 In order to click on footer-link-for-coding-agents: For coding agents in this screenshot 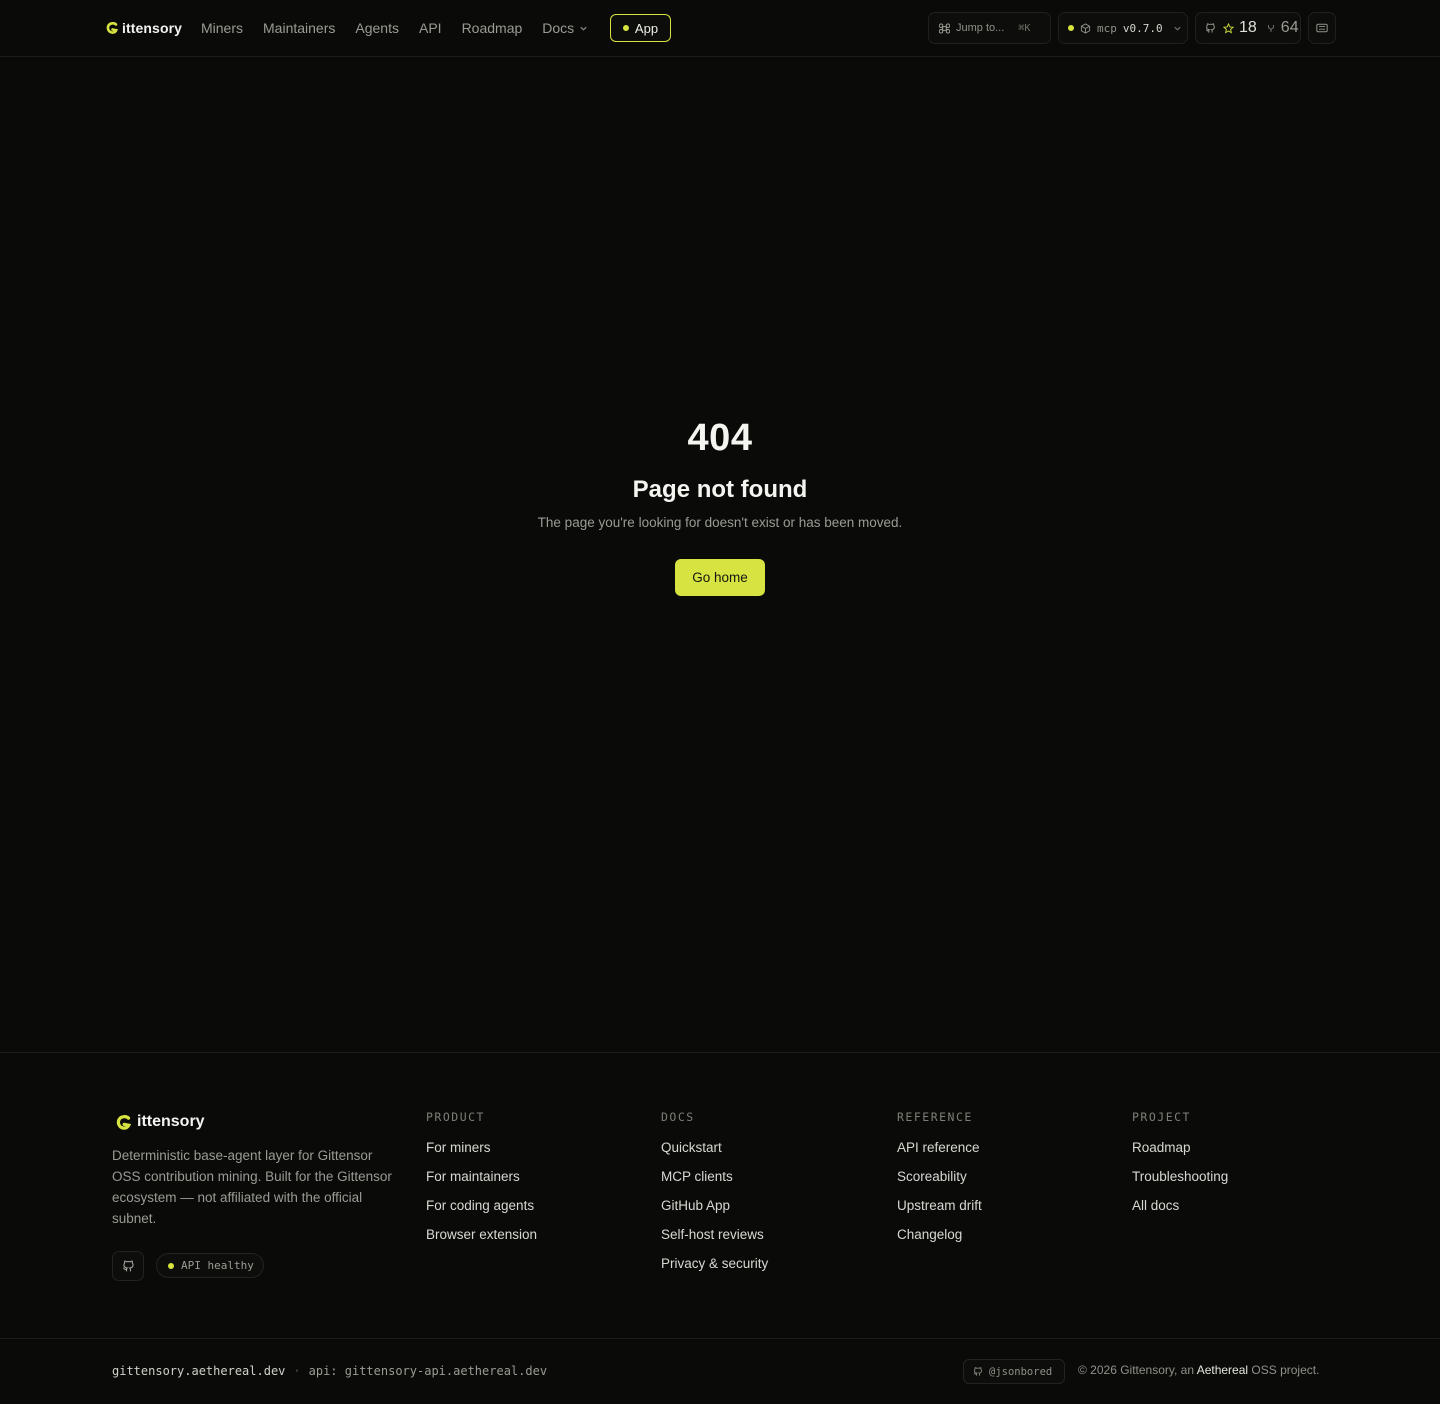, I will do `click(481, 1211)`.